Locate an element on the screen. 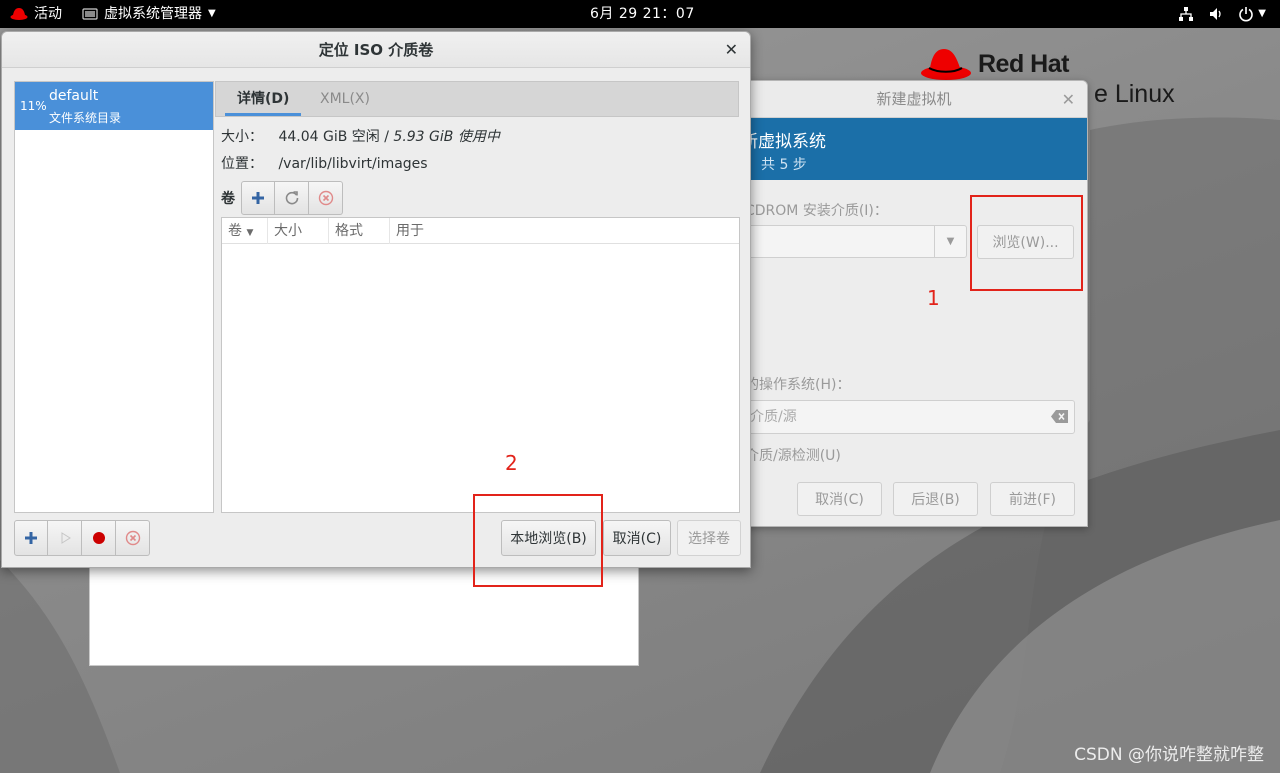  column-header-volume: 卷 ▼ is located at coordinates (245, 231).